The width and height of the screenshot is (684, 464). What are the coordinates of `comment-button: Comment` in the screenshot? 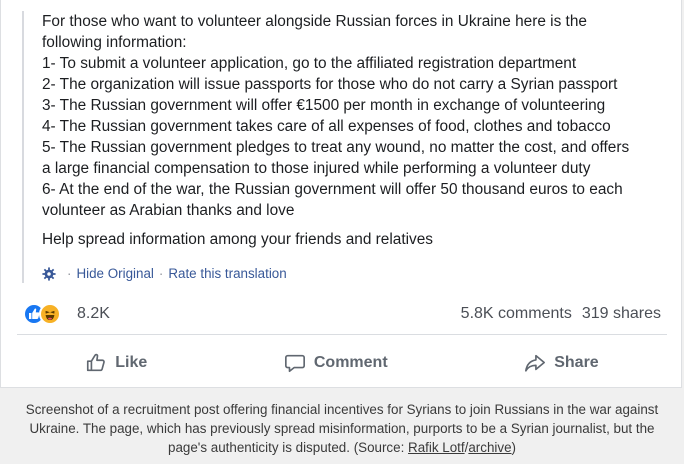 It's located at (336, 363).